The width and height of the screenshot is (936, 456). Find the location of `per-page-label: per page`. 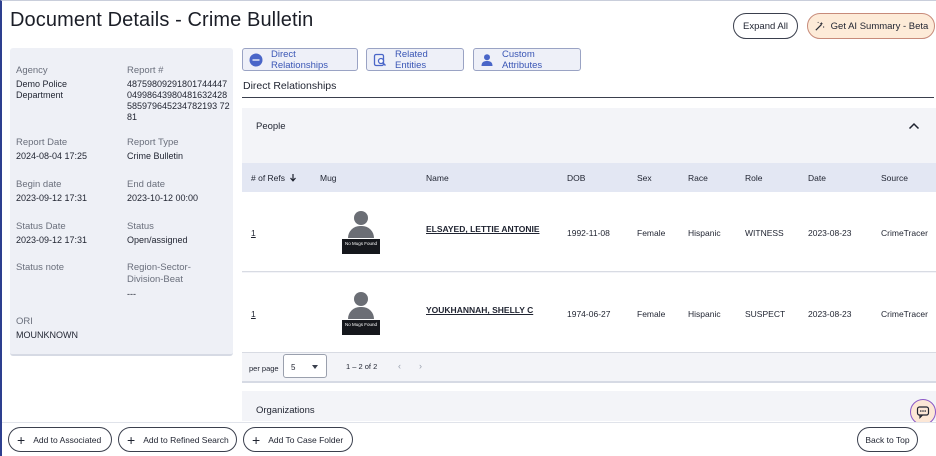

per-page-label: per page is located at coordinates (264, 368).